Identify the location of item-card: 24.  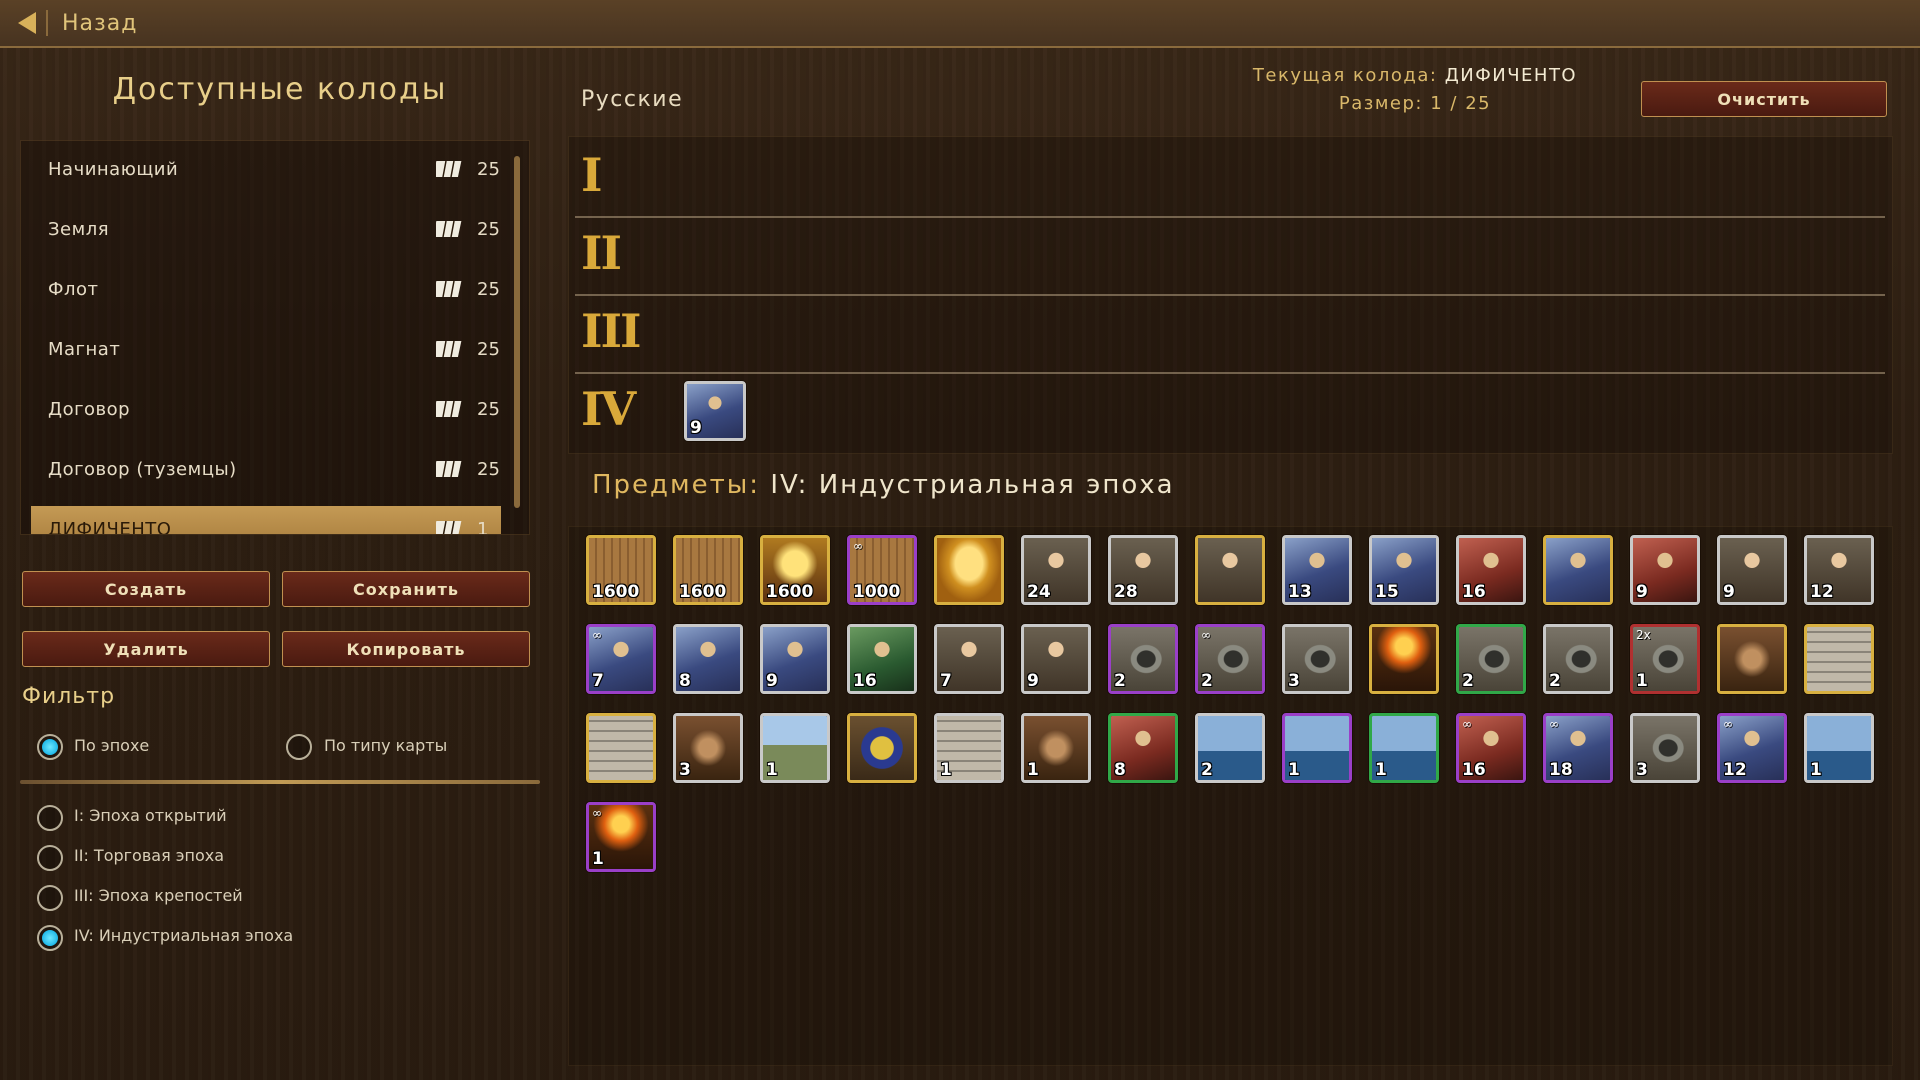
(1056, 570).